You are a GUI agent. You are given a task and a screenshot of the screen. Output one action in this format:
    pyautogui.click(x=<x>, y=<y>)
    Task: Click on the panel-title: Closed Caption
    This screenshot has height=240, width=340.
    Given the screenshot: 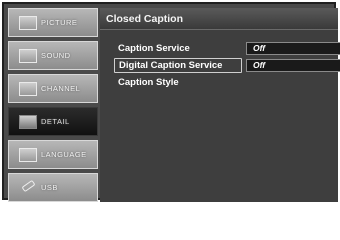 What is the action you would take?
    pyautogui.click(x=219, y=19)
    